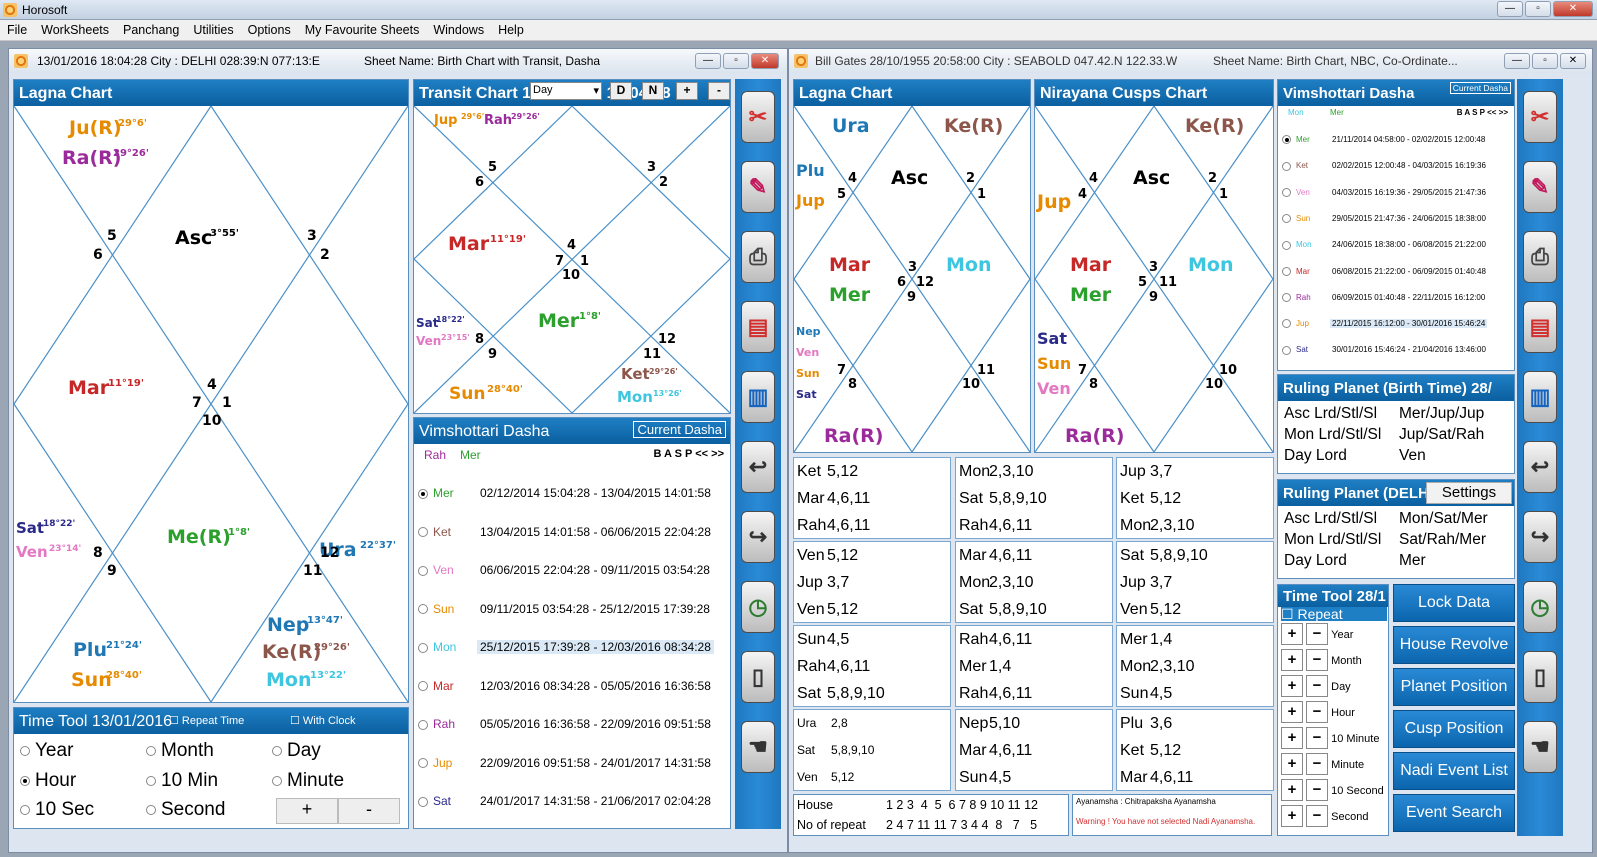  Describe the element at coordinates (1454, 813) in the screenshot. I see `action-button: Event Search` at that location.